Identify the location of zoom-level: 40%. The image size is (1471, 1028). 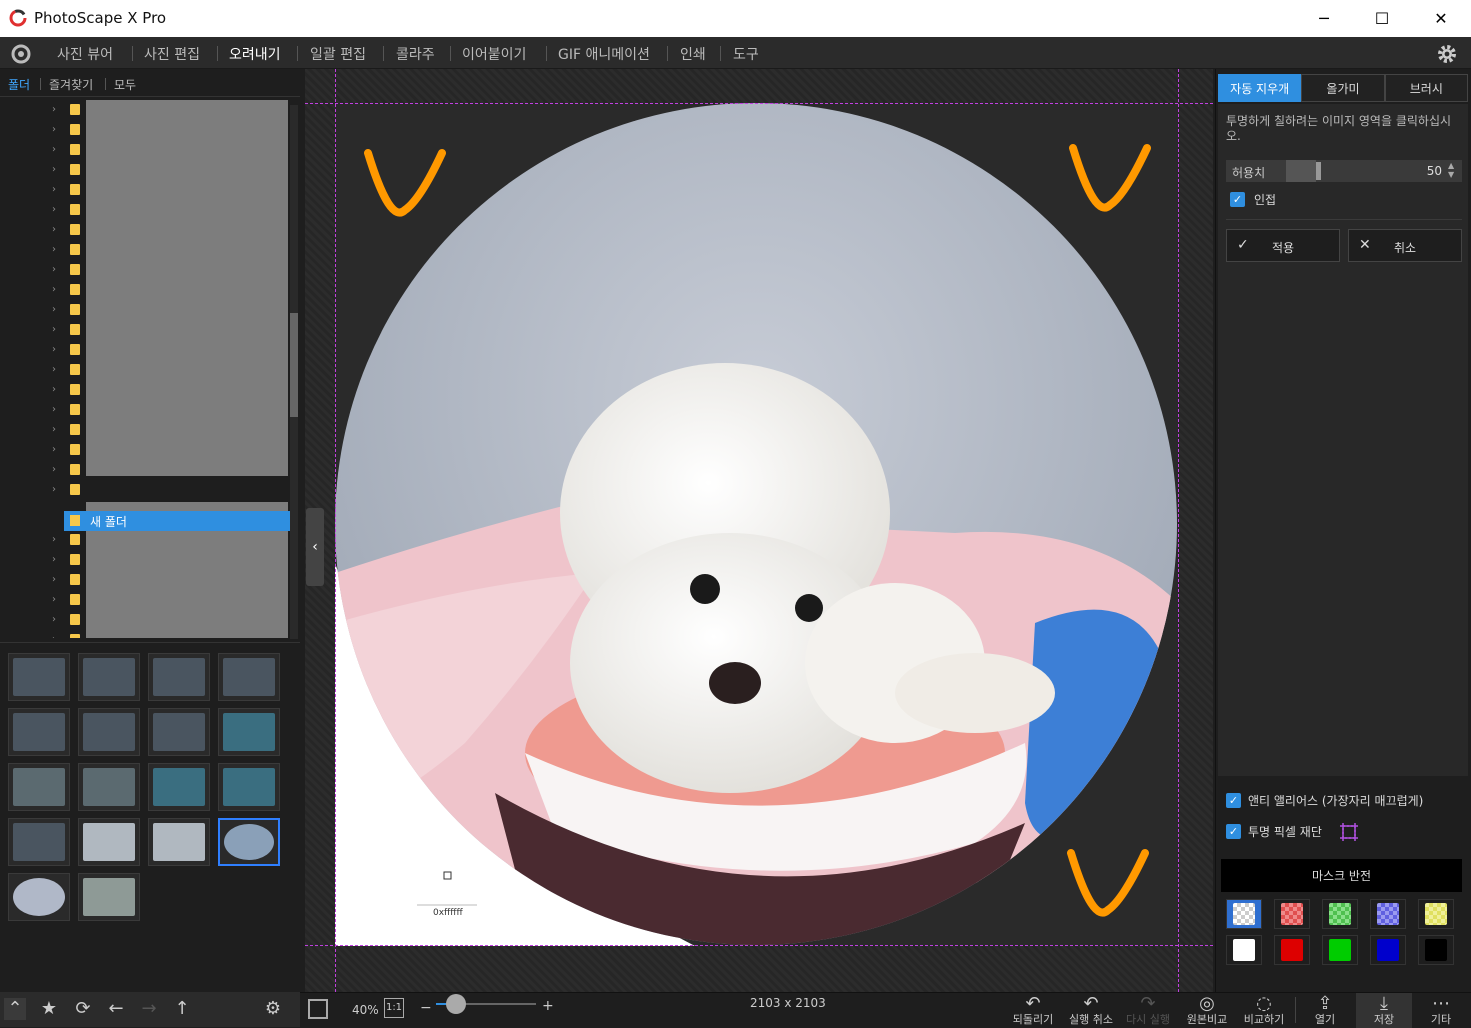
(365, 1010).